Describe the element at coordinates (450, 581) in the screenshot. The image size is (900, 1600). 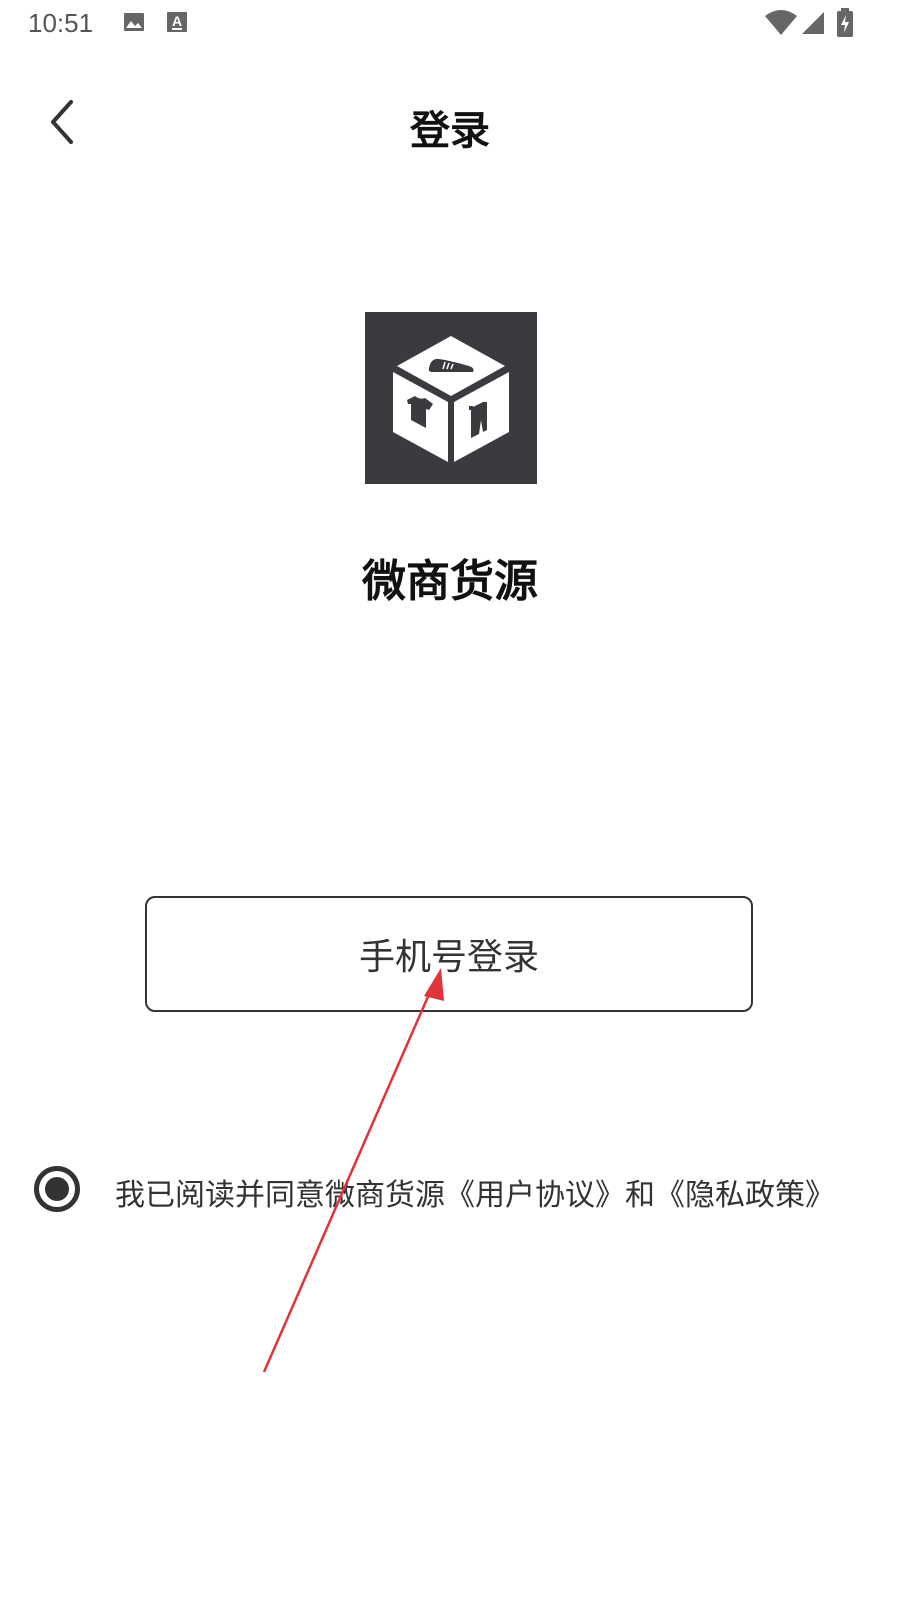
I see `app-name: 微商货源` at that location.